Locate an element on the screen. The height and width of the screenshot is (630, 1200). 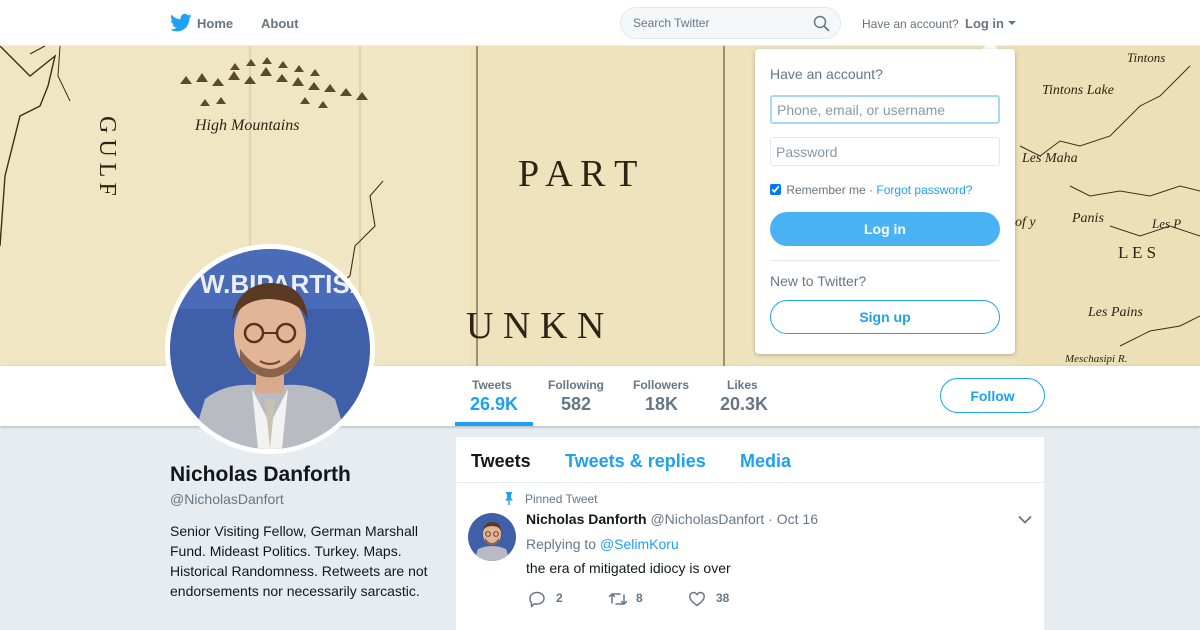
tweet-avatar-photo is located at coordinates (492, 537).